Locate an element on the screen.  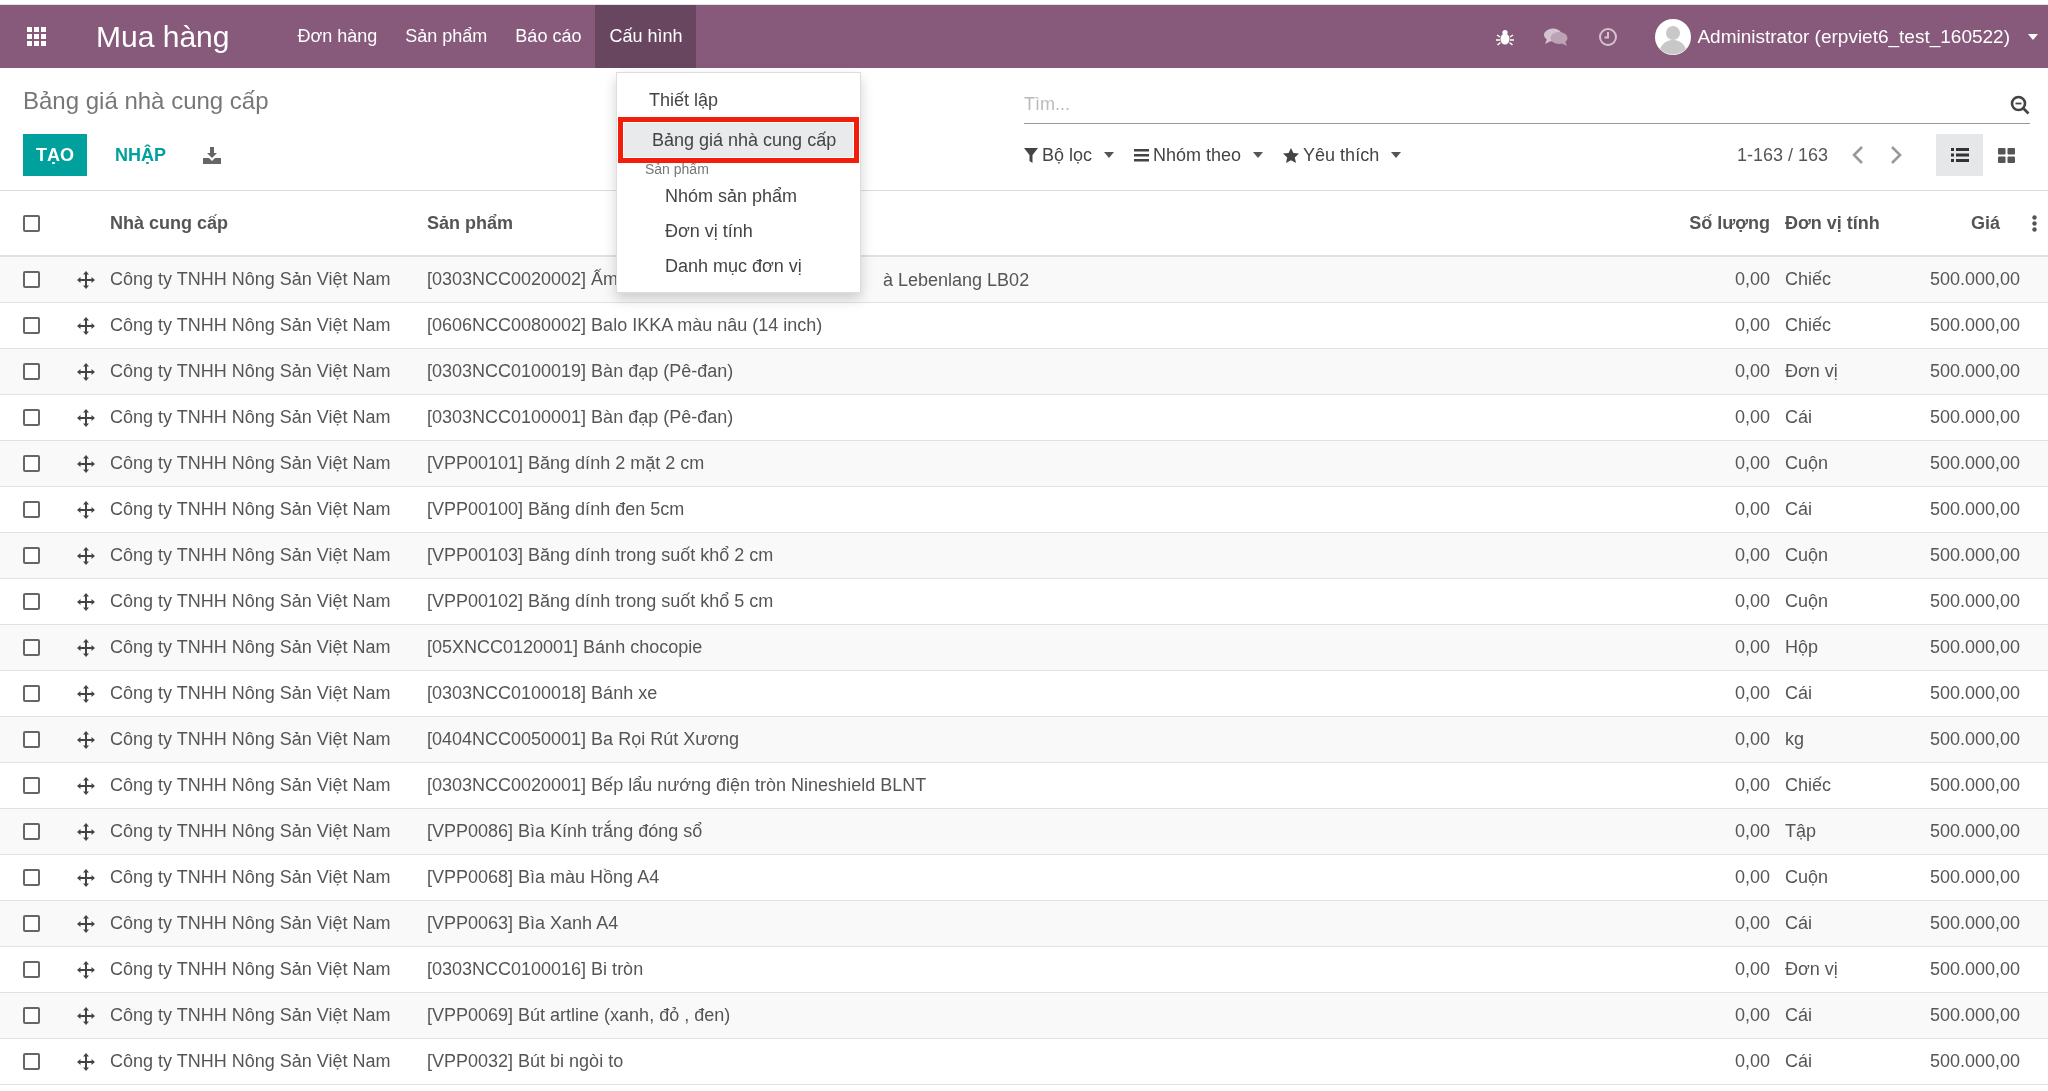
menu-item: Sản phẩm is located at coordinates (446, 36).